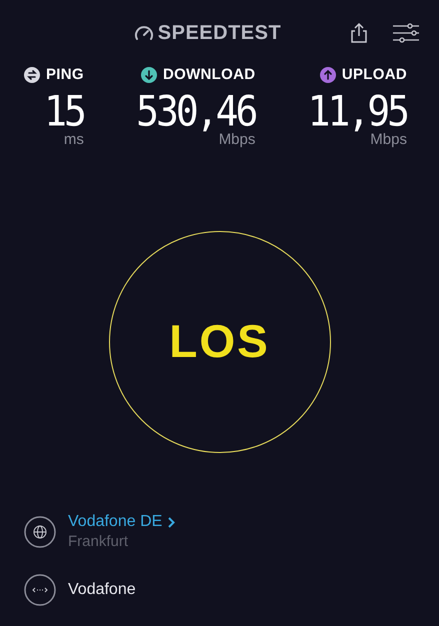 The height and width of the screenshot is (626, 439). What do you see at coordinates (40, 532) in the screenshot?
I see `globe-icon` at bounding box center [40, 532].